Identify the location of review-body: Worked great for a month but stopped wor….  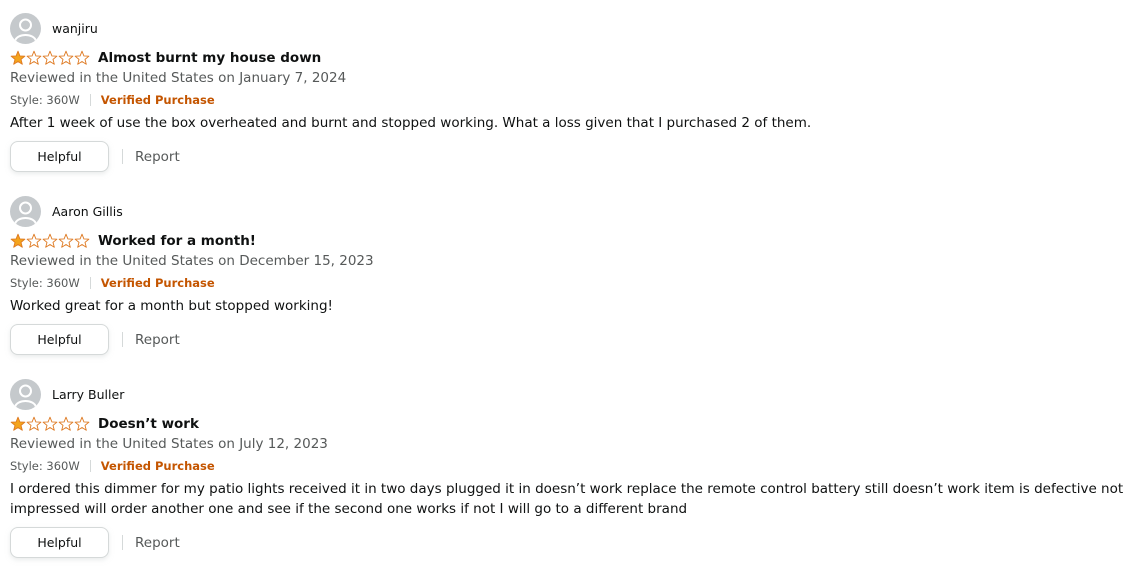
(171, 306).